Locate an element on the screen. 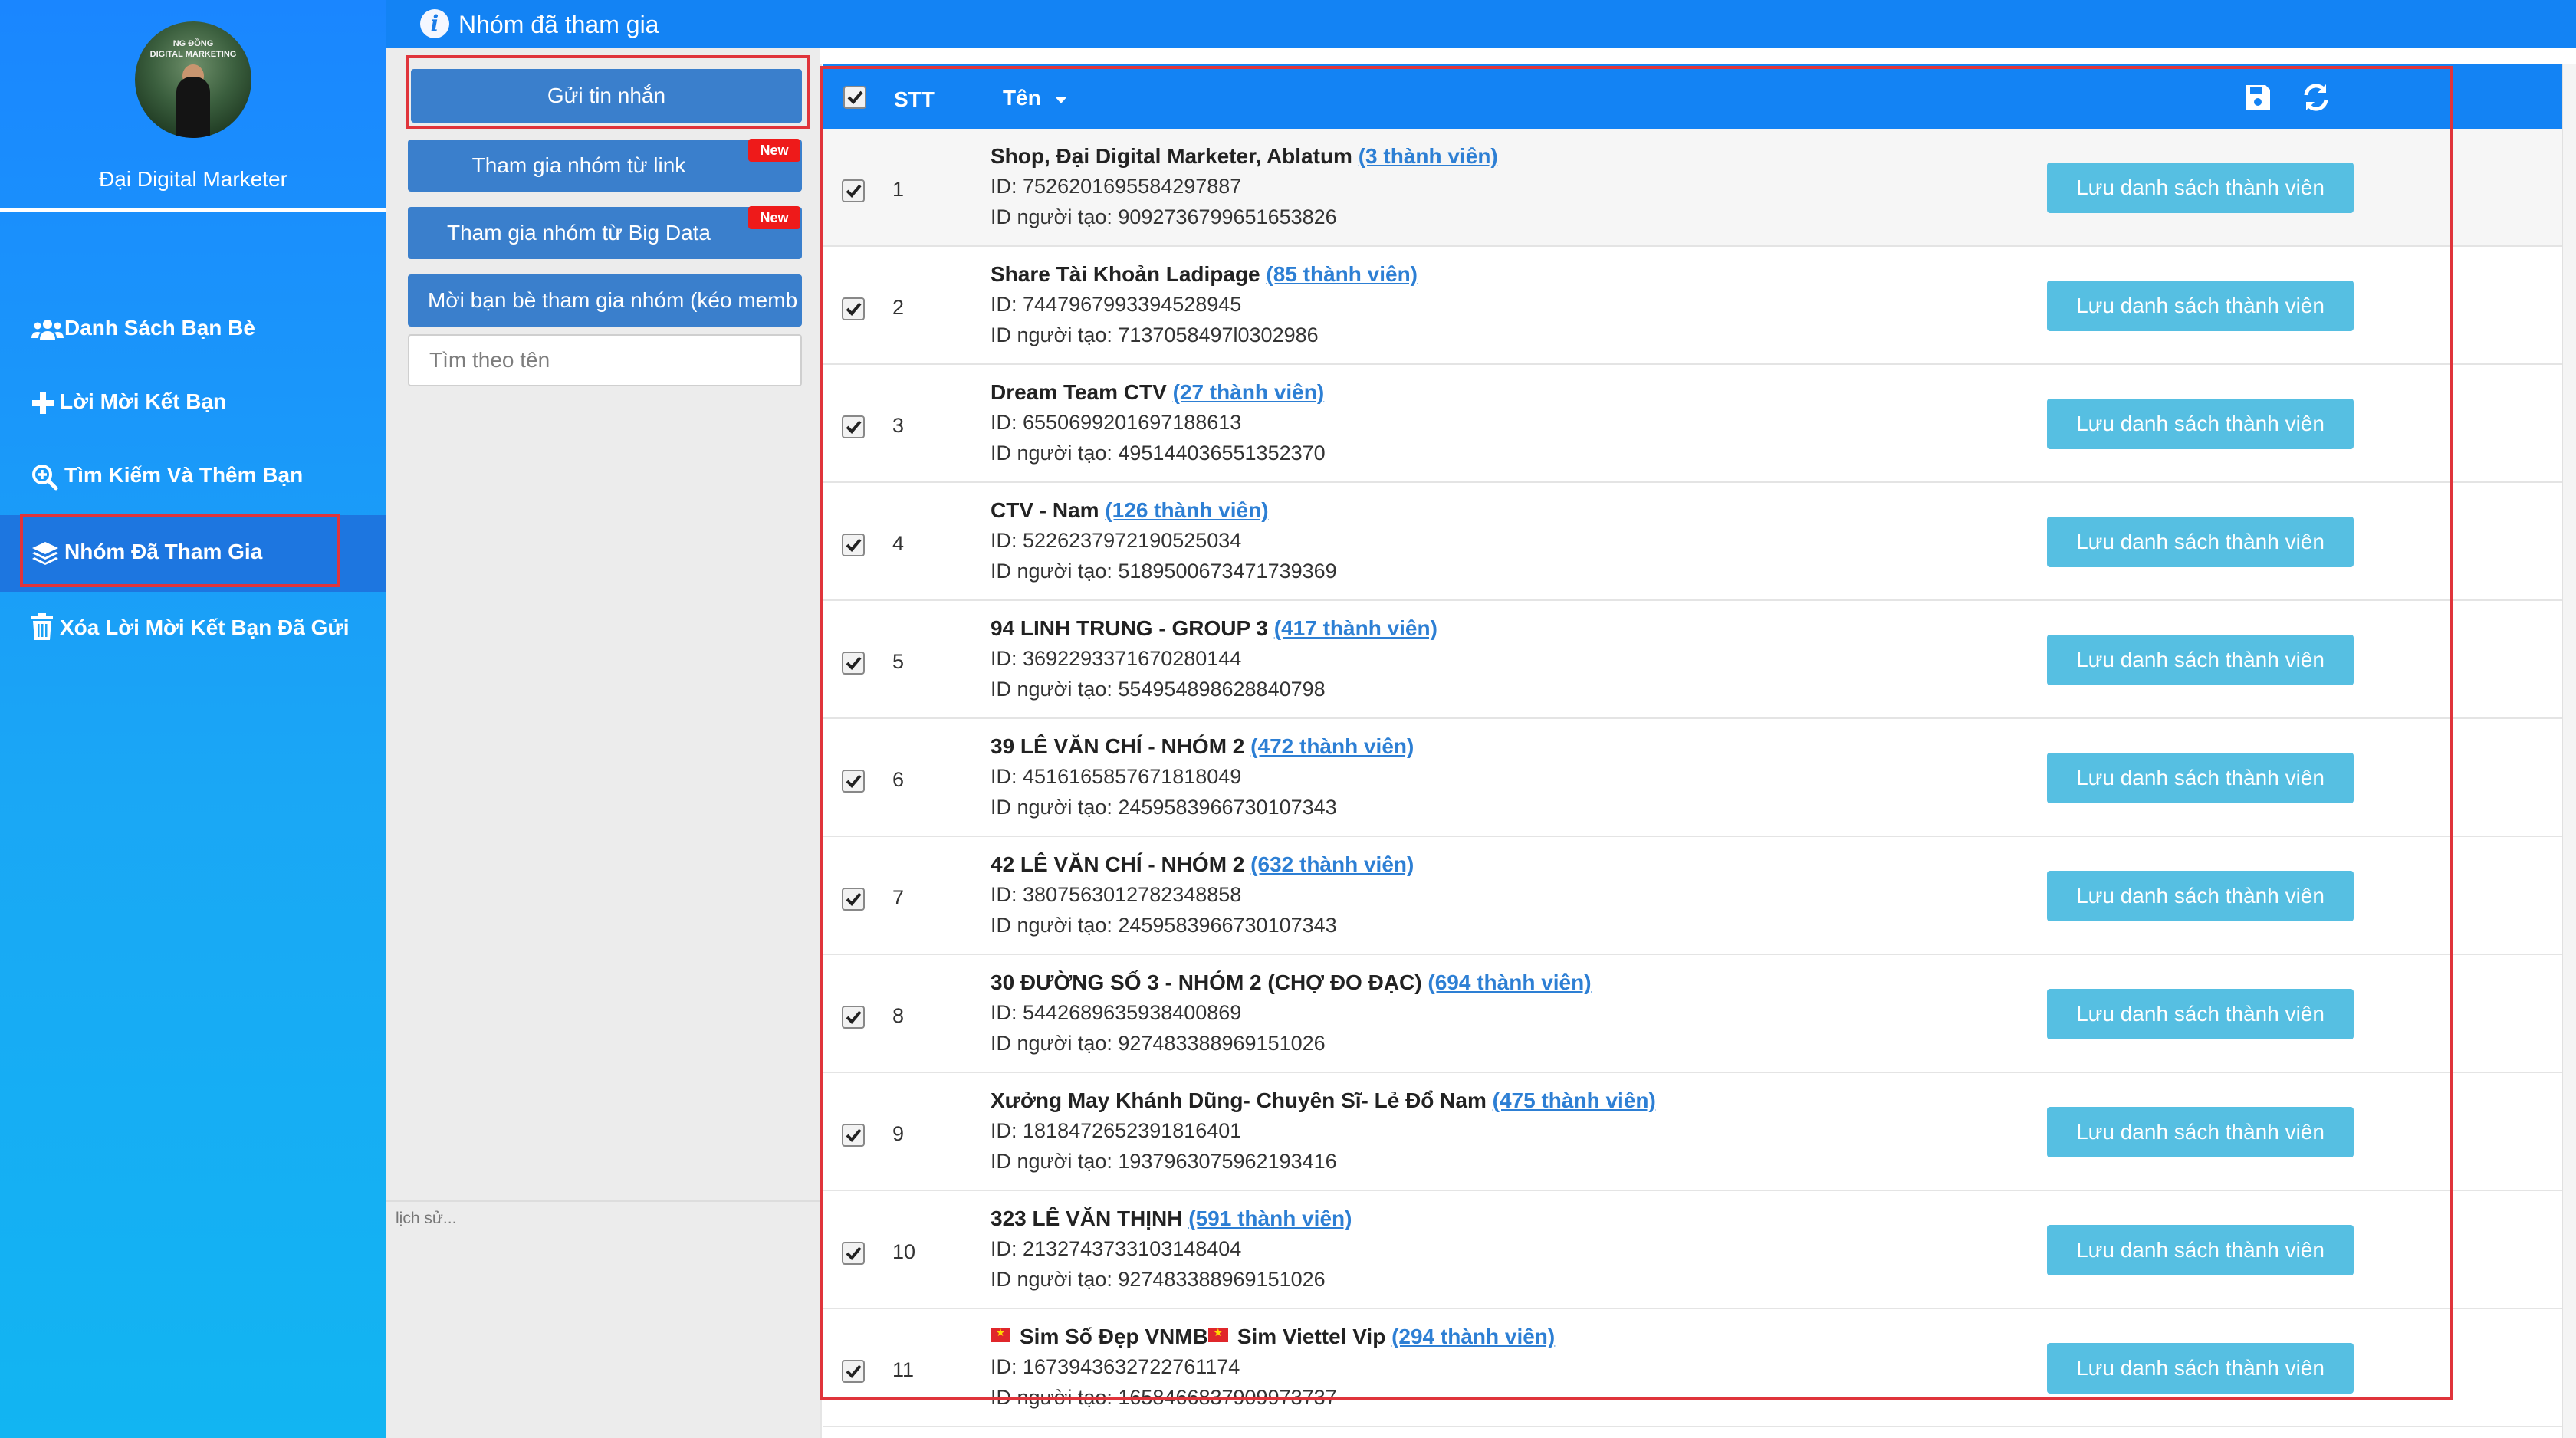 Image resolution: width=2576 pixels, height=1438 pixels. sidebar-item-label: Danh Sách Bạn Bè is located at coordinates (159, 328).